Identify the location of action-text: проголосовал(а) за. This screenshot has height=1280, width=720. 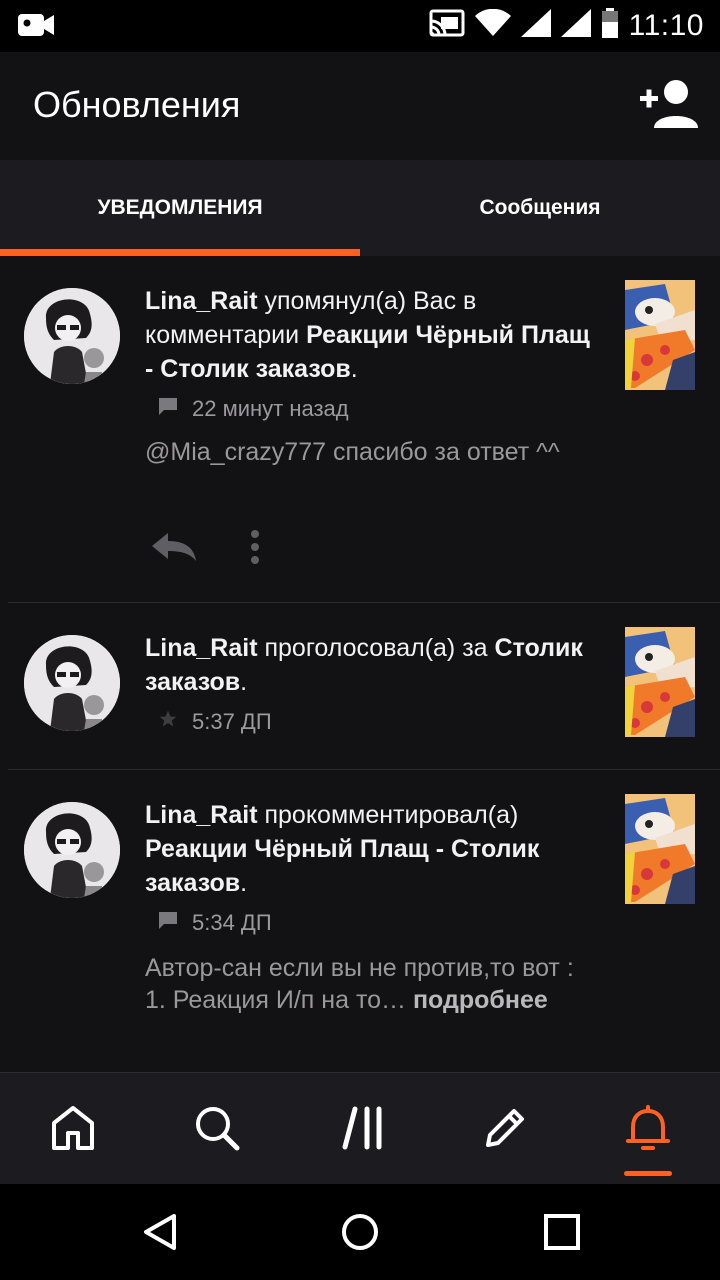
(376, 648).